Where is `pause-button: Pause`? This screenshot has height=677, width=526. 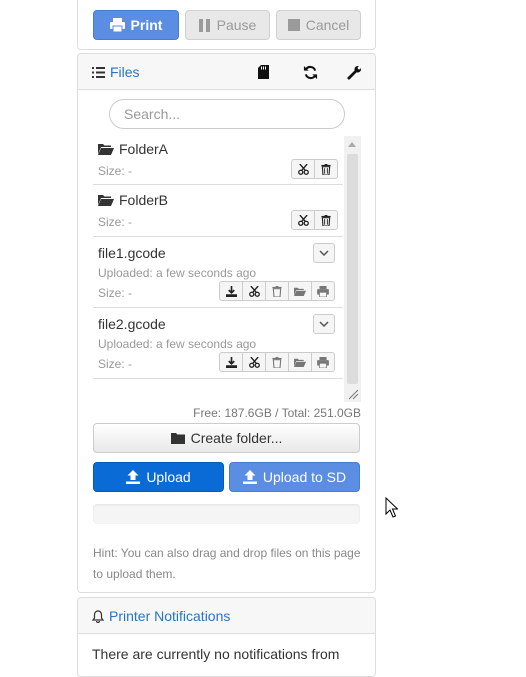
pause-button: Pause is located at coordinates (227, 25).